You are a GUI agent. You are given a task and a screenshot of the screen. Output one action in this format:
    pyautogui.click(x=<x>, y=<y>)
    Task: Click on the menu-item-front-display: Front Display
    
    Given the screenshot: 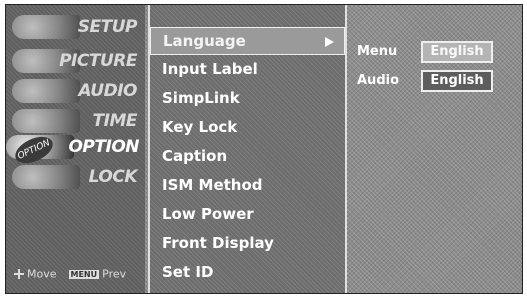 What is the action you would take?
    pyautogui.click(x=247, y=244)
    